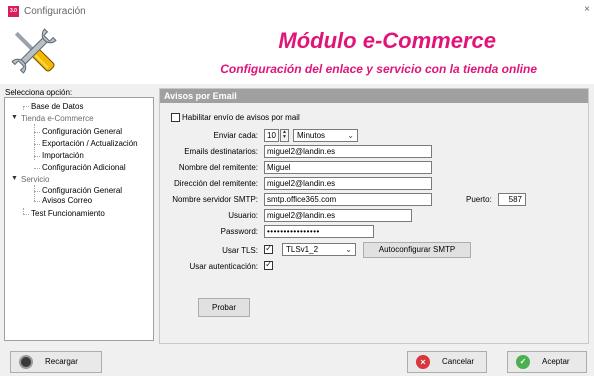 The image size is (594, 376). What do you see at coordinates (57, 118) in the screenshot?
I see `tree-item-tienda: Tienda e-Commerce` at bounding box center [57, 118].